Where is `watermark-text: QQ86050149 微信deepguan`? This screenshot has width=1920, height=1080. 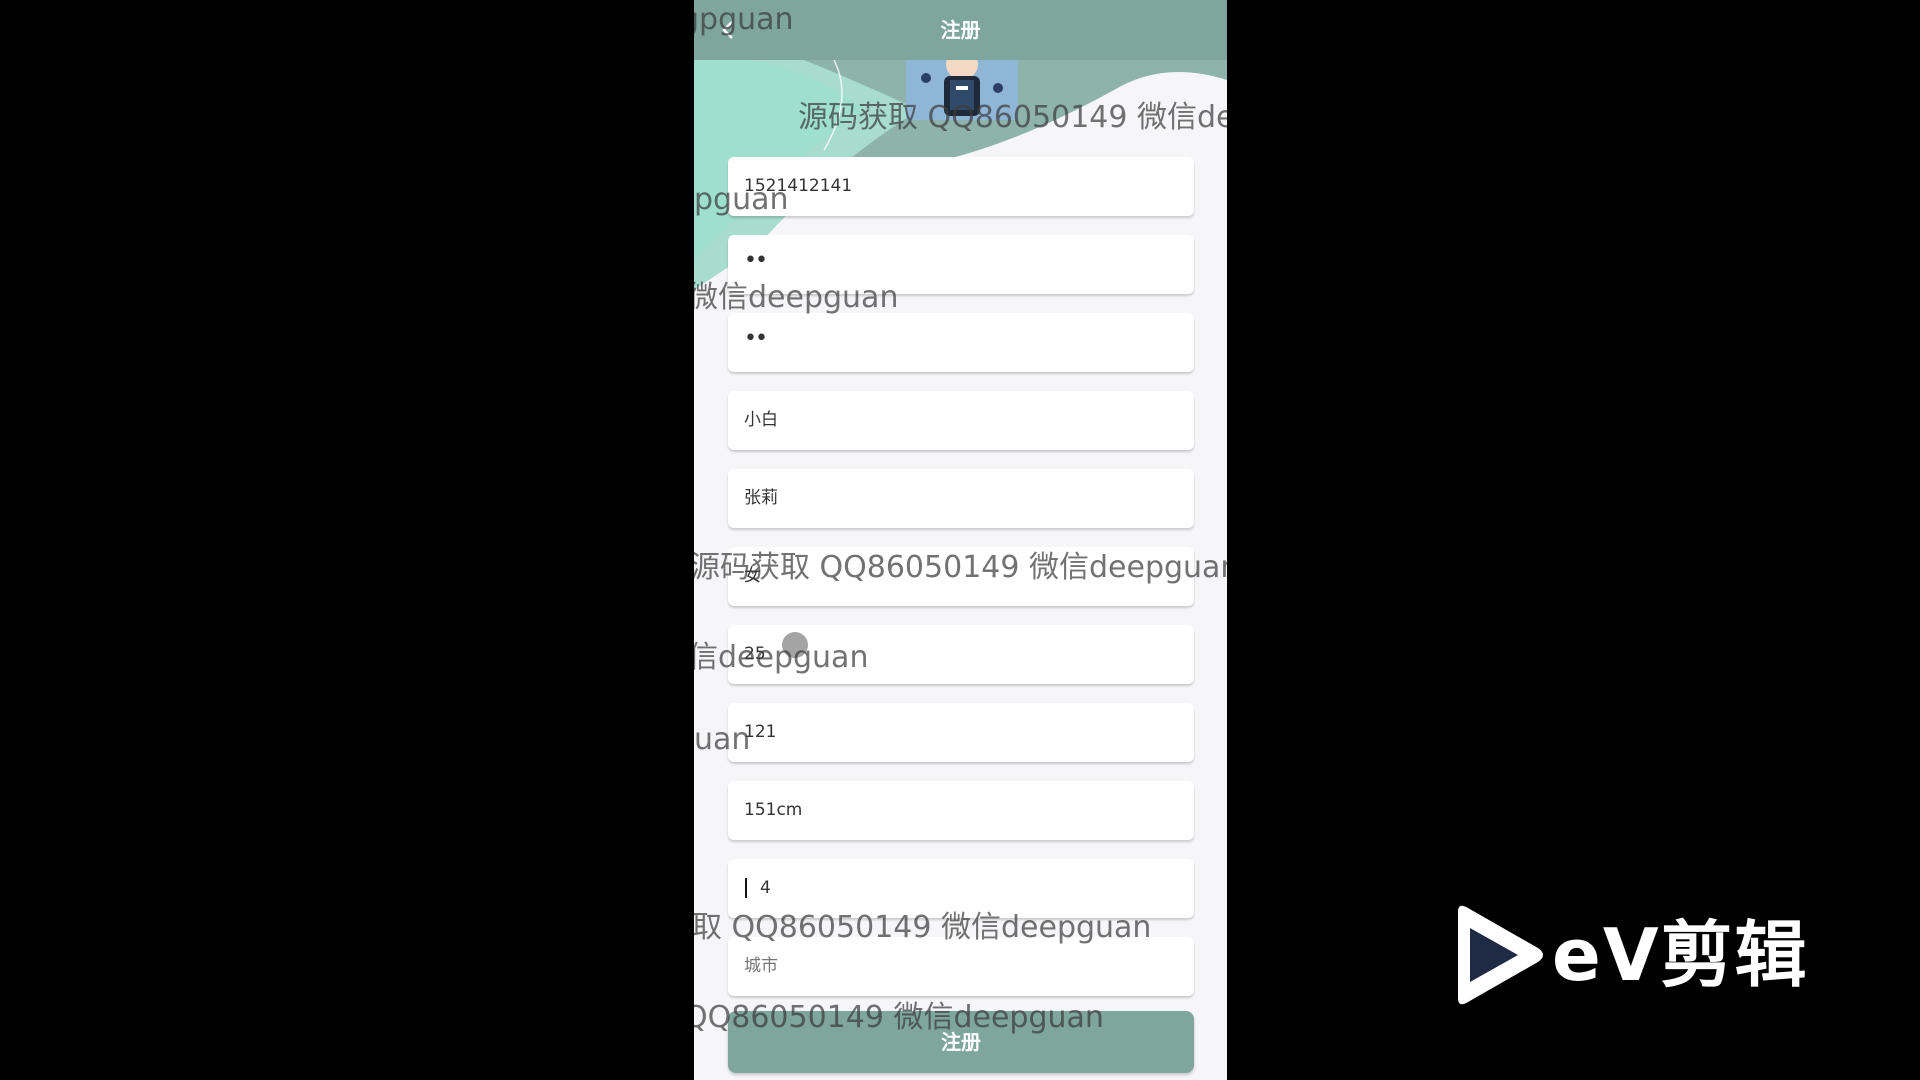 watermark-text: QQ86050149 微信deepguan is located at coordinates (899, 1017).